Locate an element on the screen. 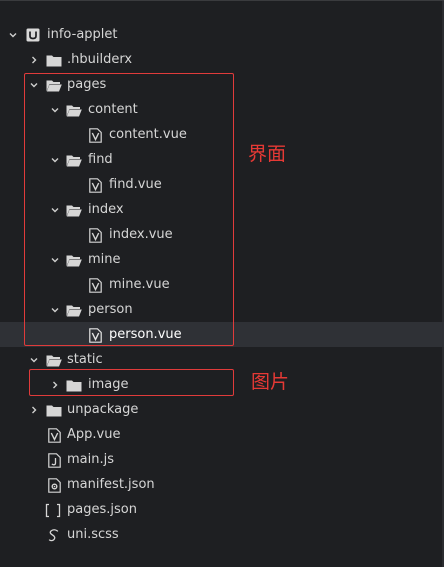 This screenshot has height=567, width=444. tree-item-pages-json-file: pages.json is located at coordinates (222, 509).